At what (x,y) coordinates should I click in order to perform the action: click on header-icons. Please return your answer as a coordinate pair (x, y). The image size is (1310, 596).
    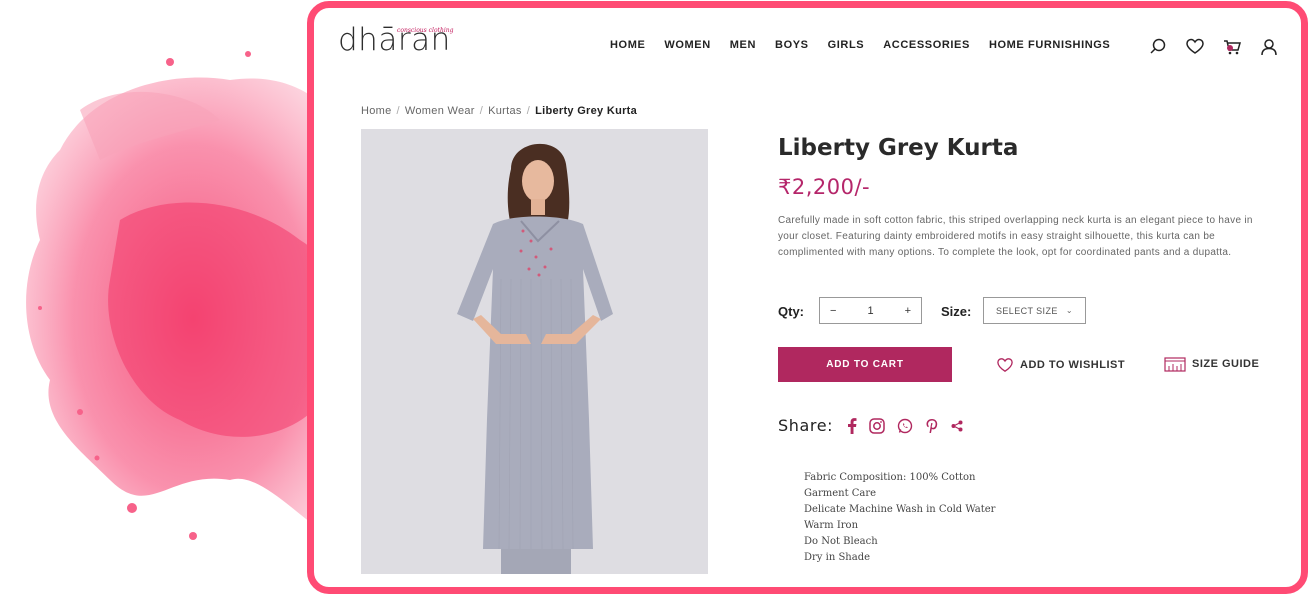
    Looking at the image, I should click on (1213, 47).